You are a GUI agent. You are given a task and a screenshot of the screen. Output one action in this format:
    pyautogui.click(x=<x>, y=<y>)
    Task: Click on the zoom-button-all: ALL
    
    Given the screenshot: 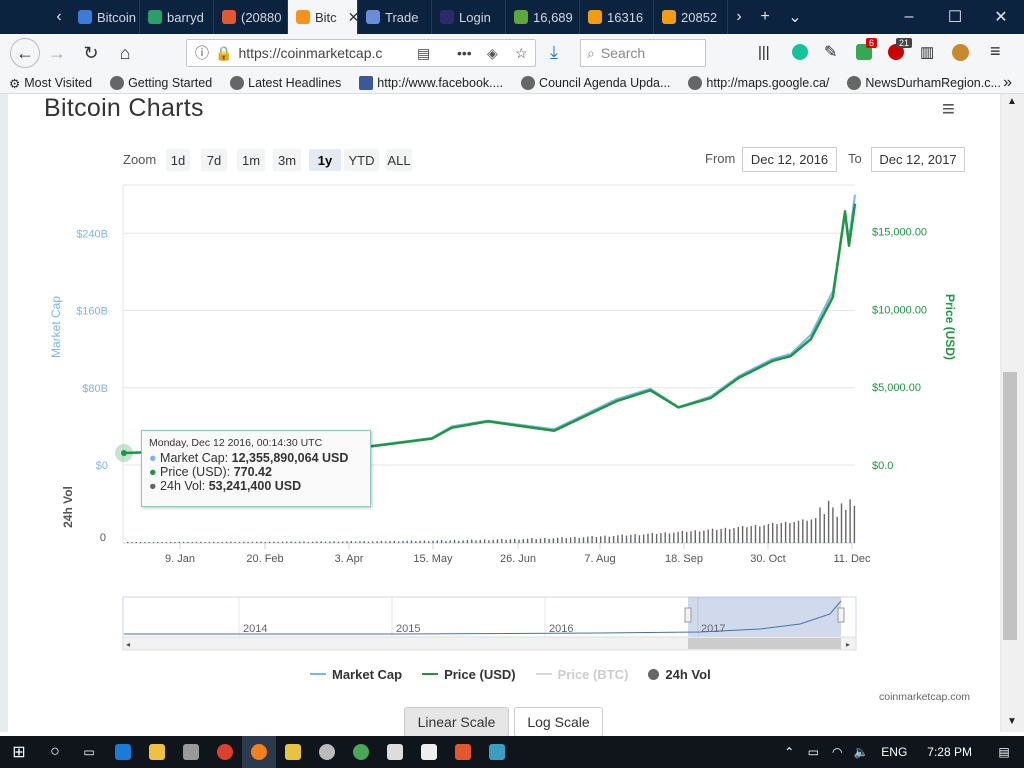 What is the action you would take?
    pyautogui.click(x=399, y=160)
    